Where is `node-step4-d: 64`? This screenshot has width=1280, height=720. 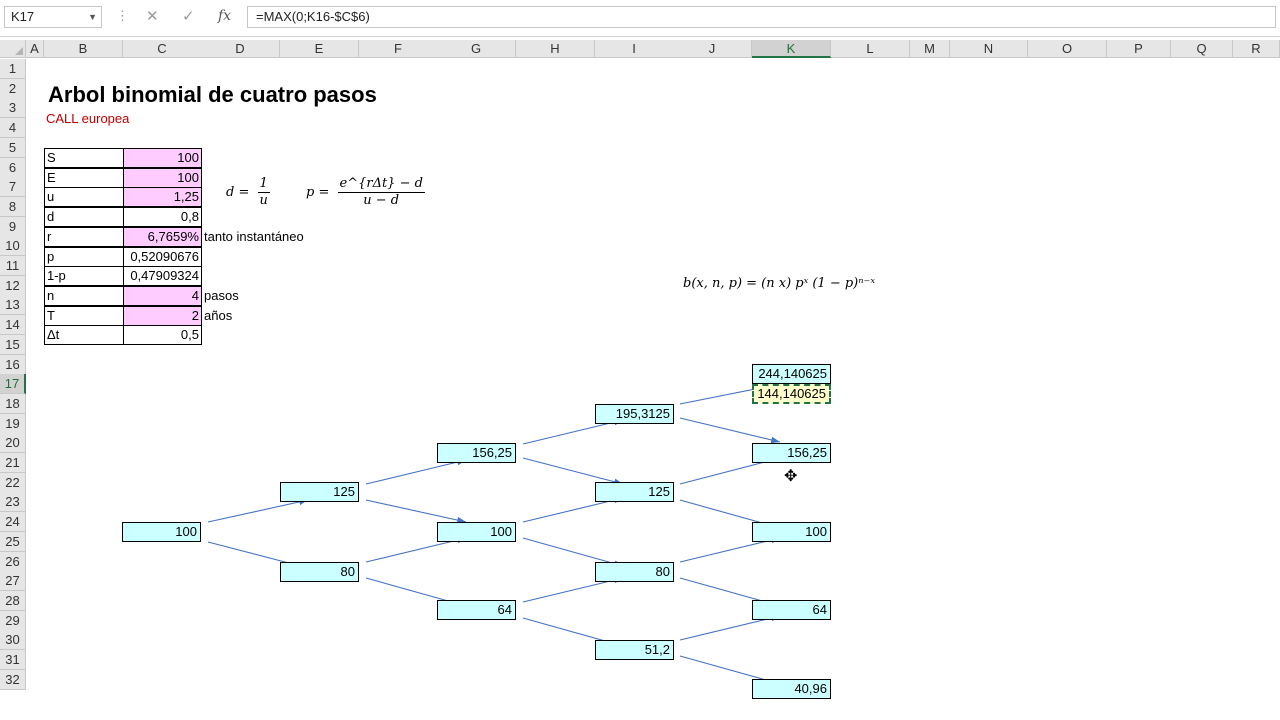
node-step4-d: 64 is located at coordinates (791, 610).